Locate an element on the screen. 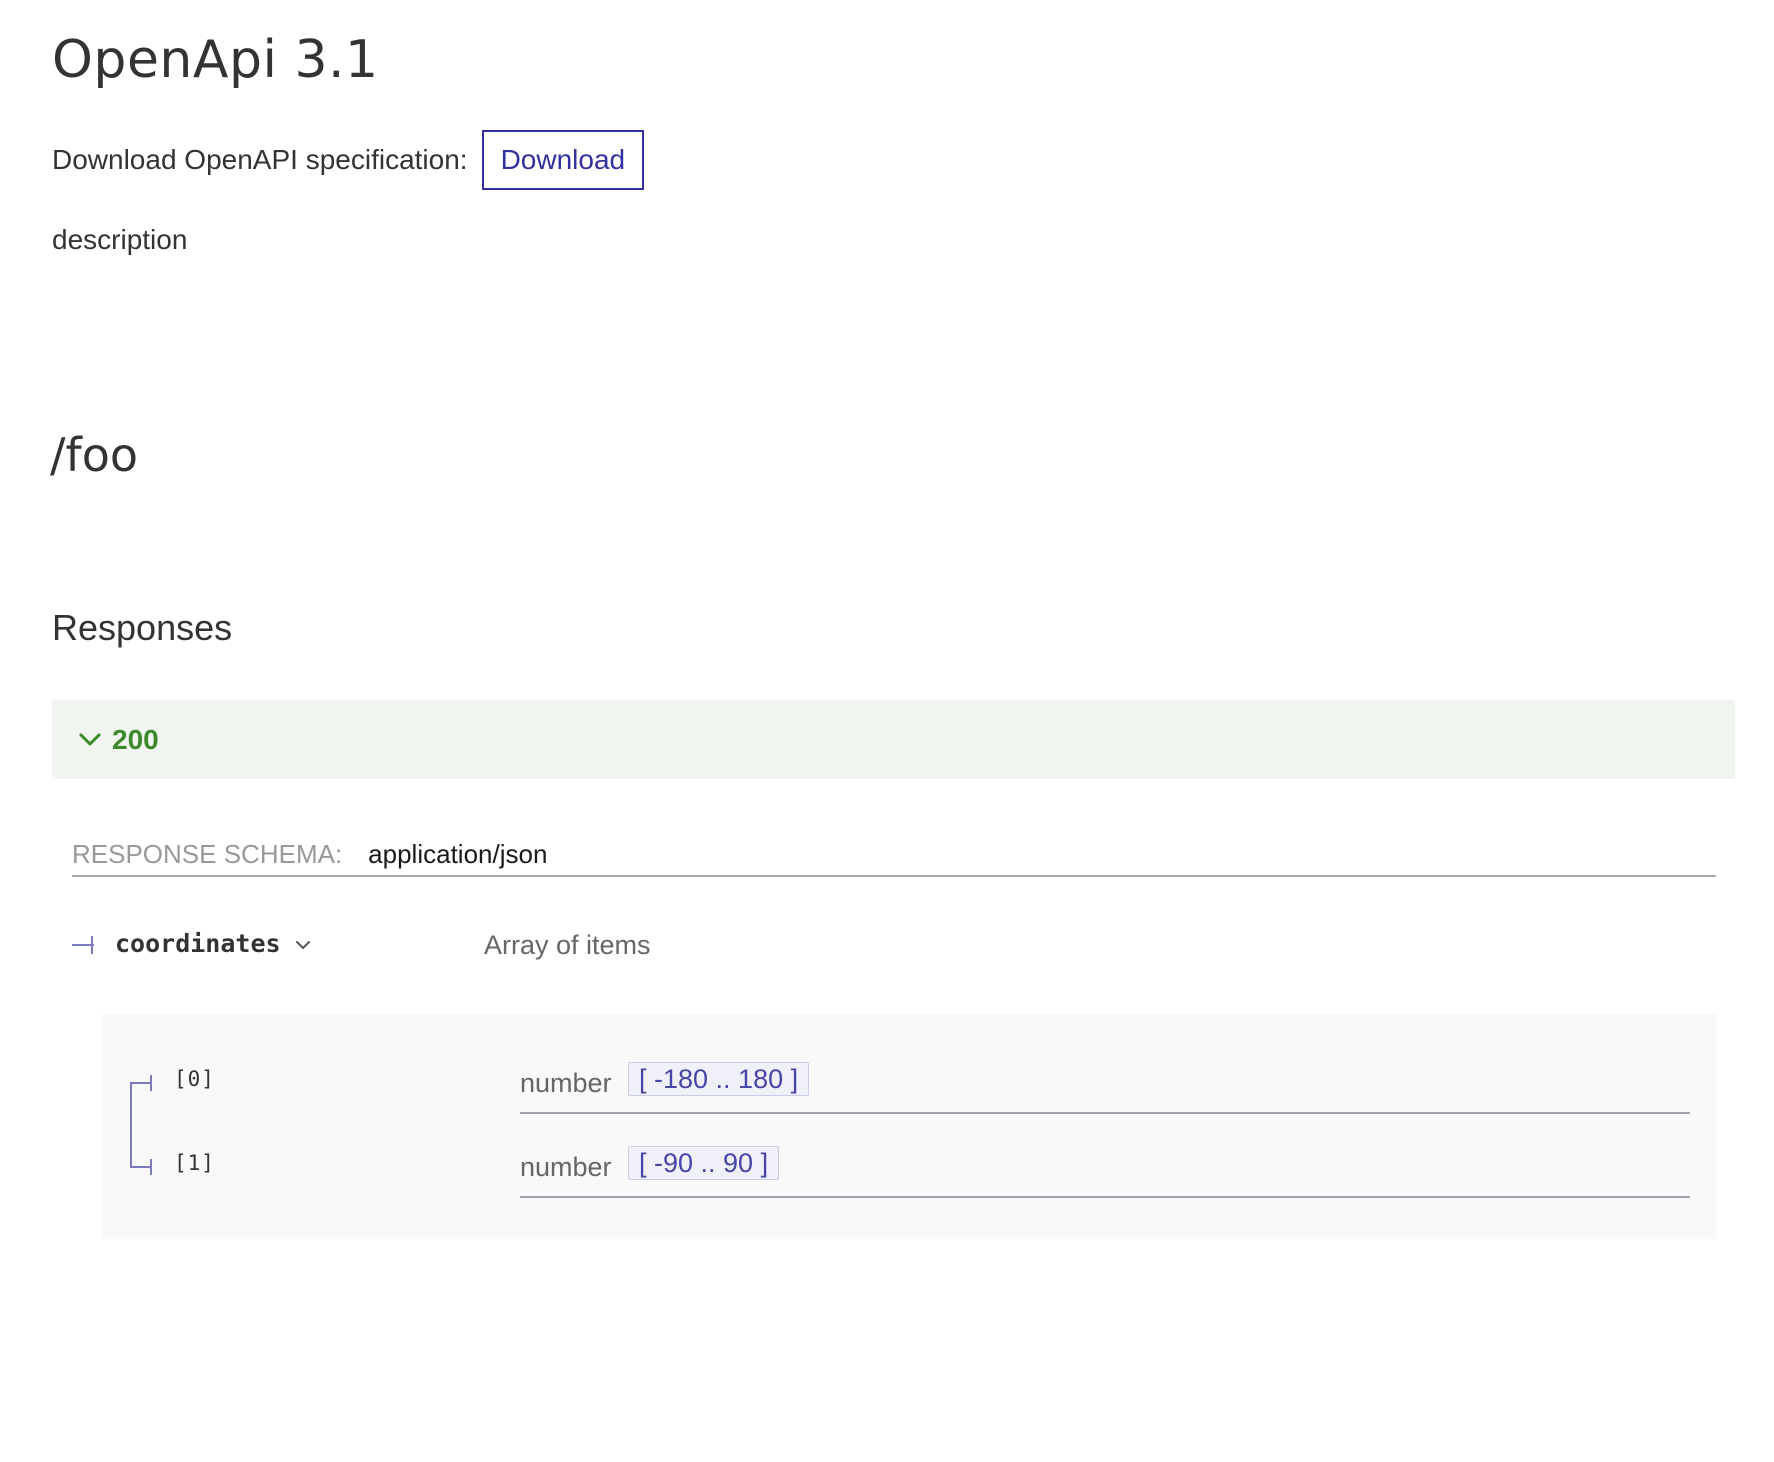  property-type: Array of items is located at coordinates (567, 945).